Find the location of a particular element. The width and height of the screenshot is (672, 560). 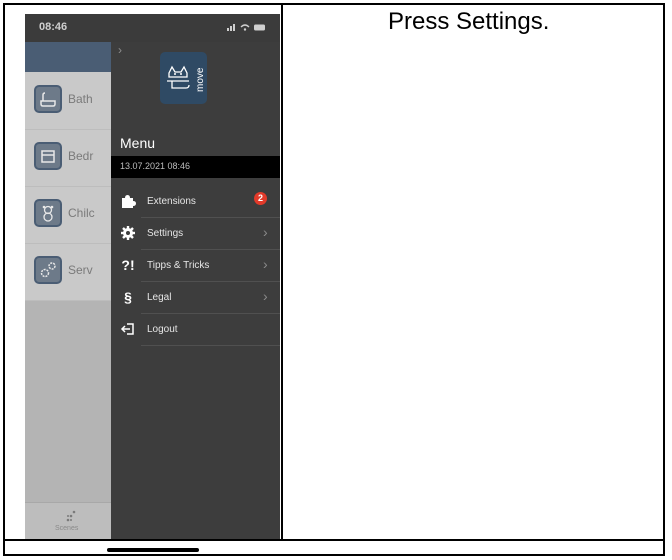

status-time: 08:46 is located at coordinates (53, 27).